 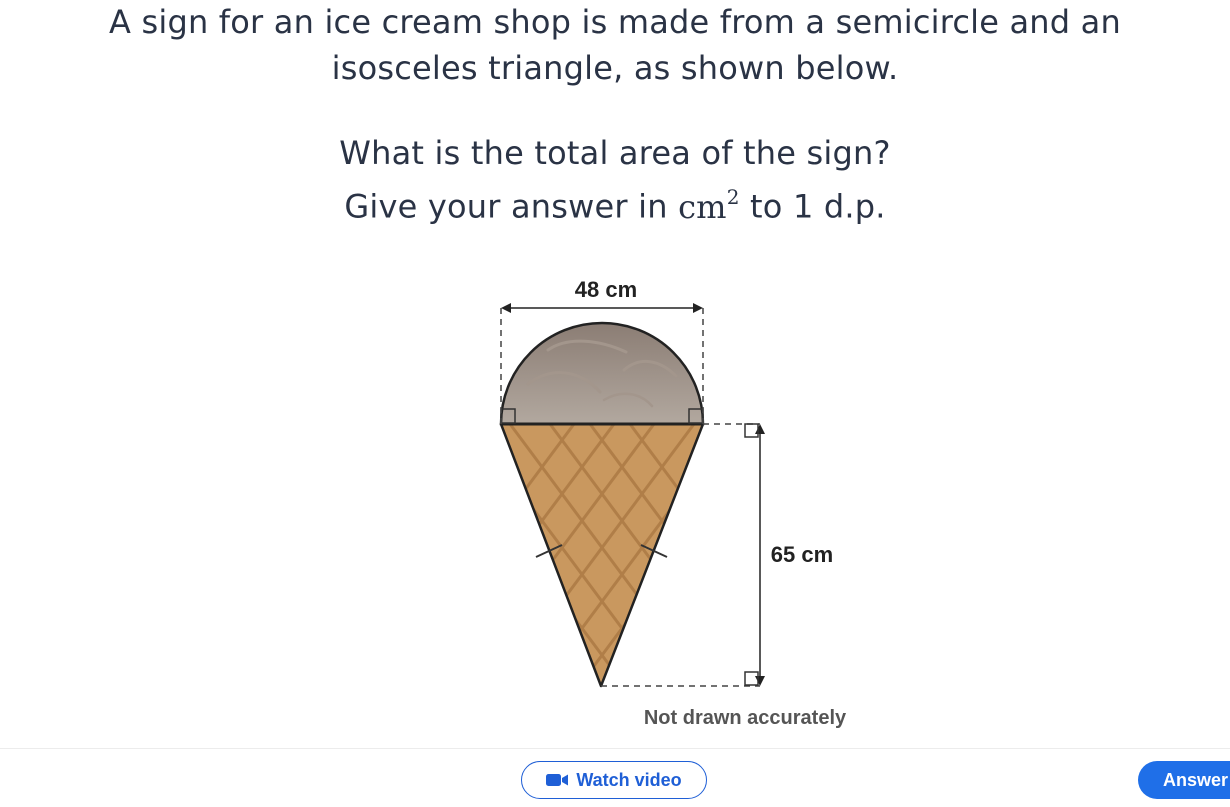 What do you see at coordinates (615, 748) in the screenshot?
I see `footer-divider` at bounding box center [615, 748].